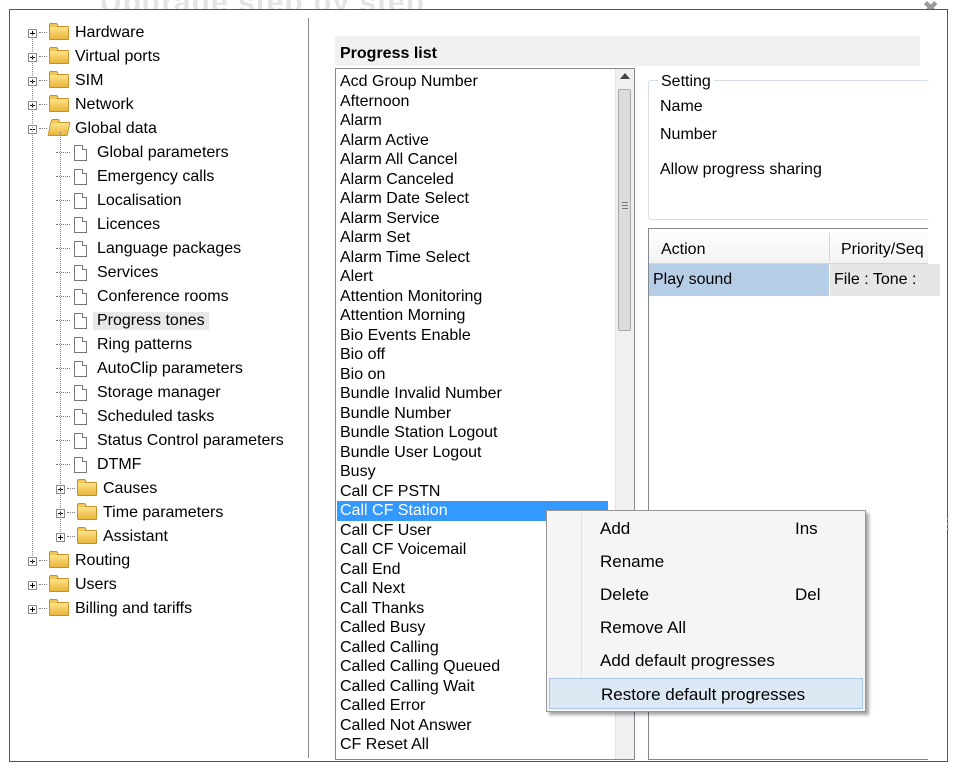 This screenshot has width=955, height=771. What do you see at coordinates (65, 81) in the screenshot?
I see `tree-item-sim: SIM` at bounding box center [65, 81].